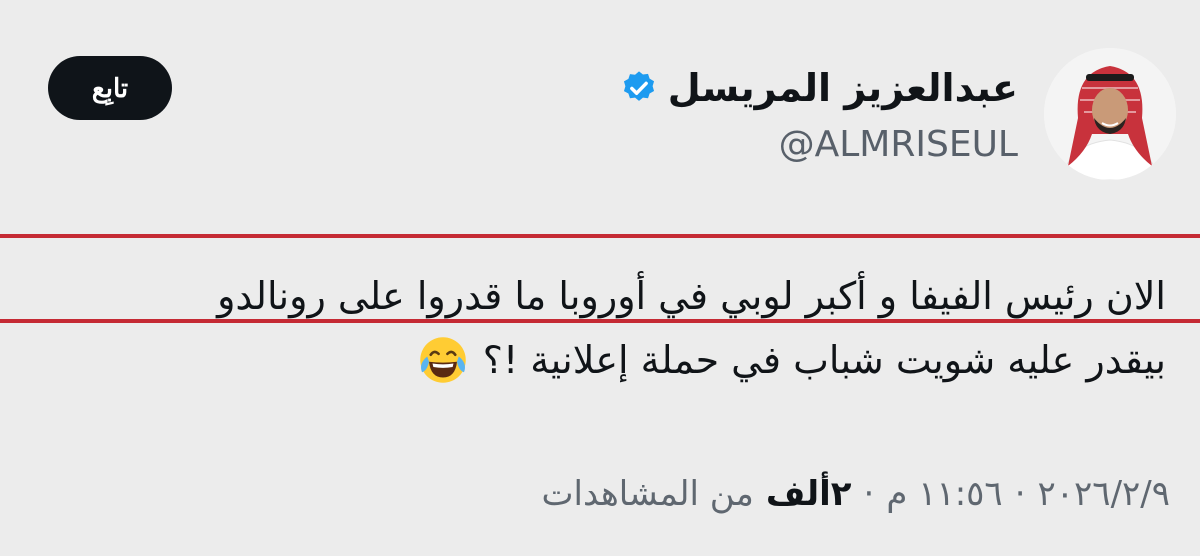 Image resolution: width=1200 pixels, height=556 pixels. Describe the element at coordinates (600, 236) in the screenshot. I see `annotation-line-top` at that location.